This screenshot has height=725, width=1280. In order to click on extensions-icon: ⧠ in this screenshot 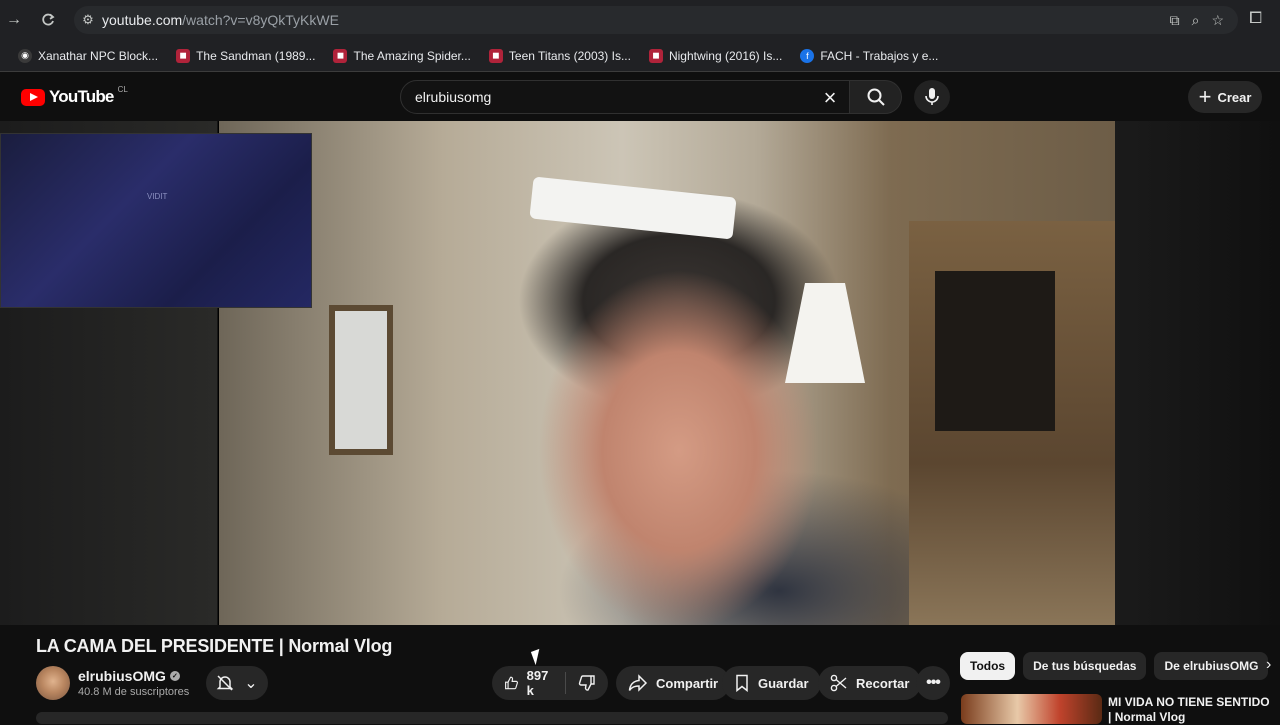, I will do `click(1255, 19)`.